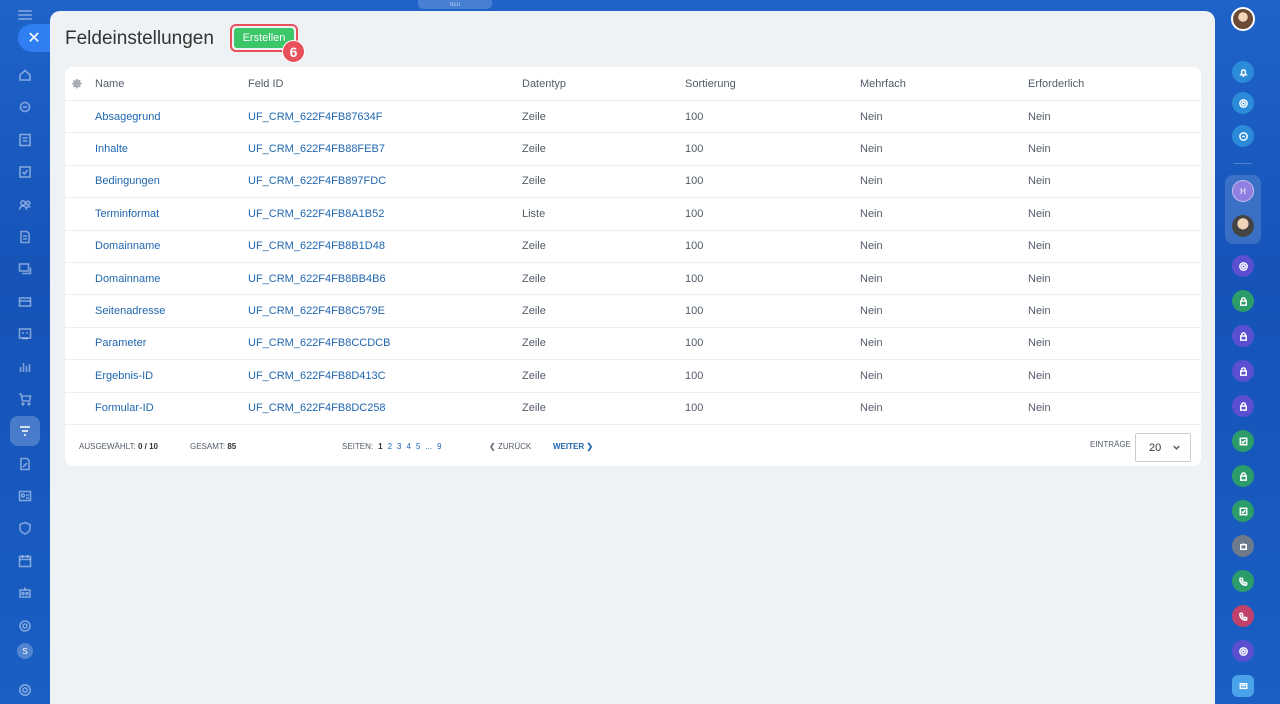  Describe the element at coordinates (34, 38) in the screenshot. I see `close-button: ✕` at that location.